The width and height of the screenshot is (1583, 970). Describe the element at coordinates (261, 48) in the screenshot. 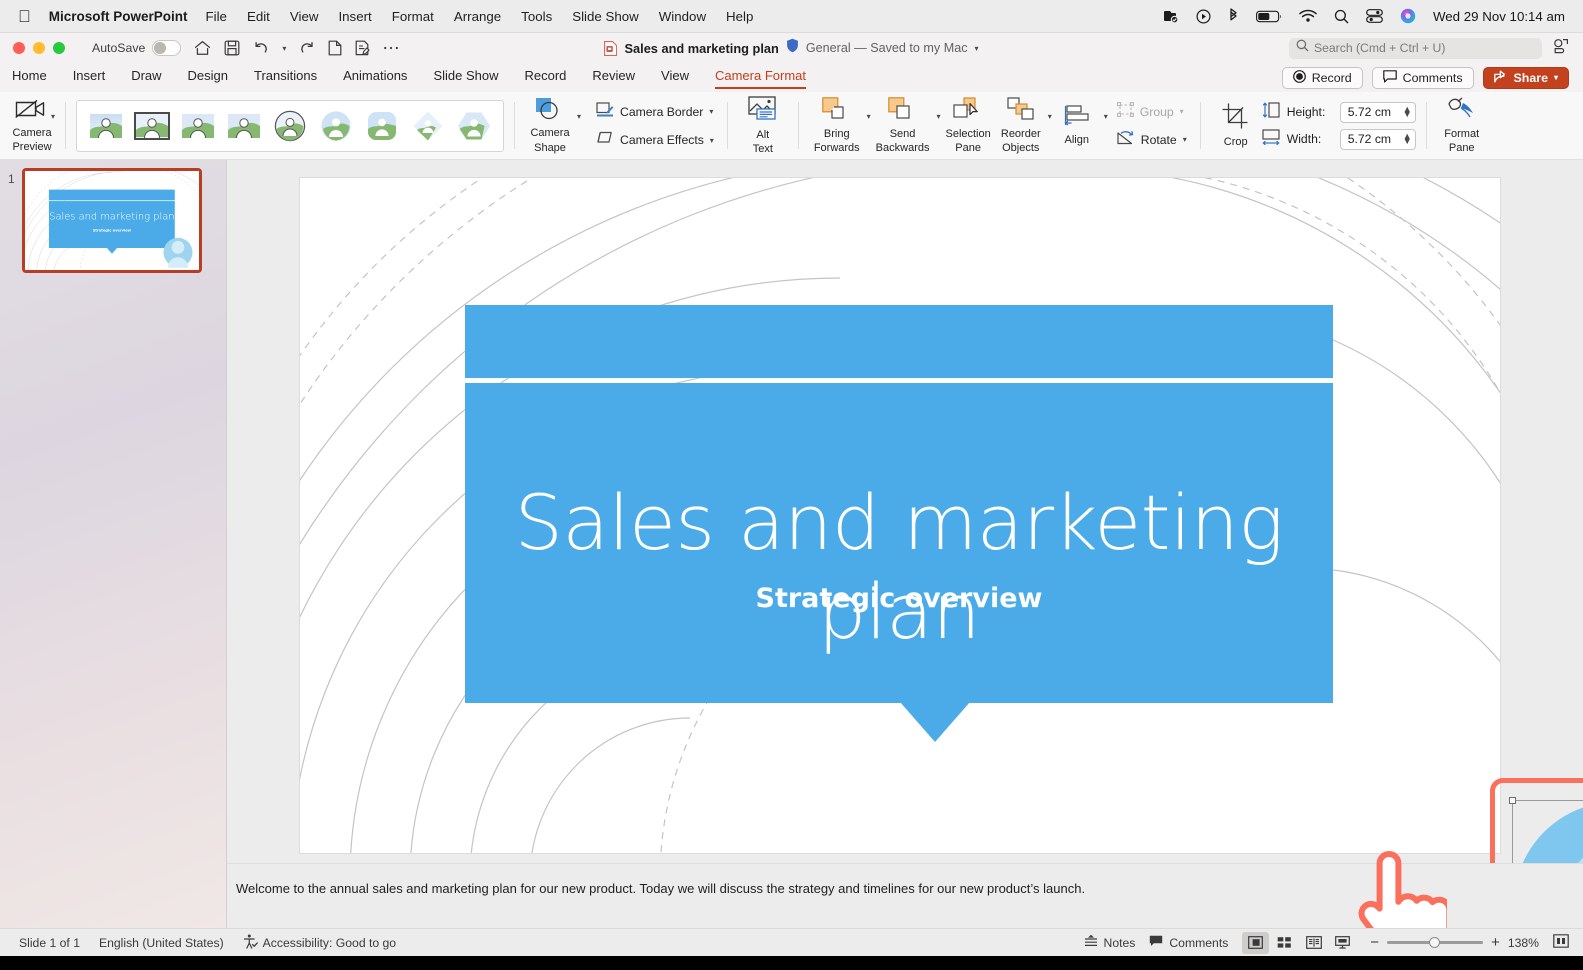

I see `undo-icon` at that location.